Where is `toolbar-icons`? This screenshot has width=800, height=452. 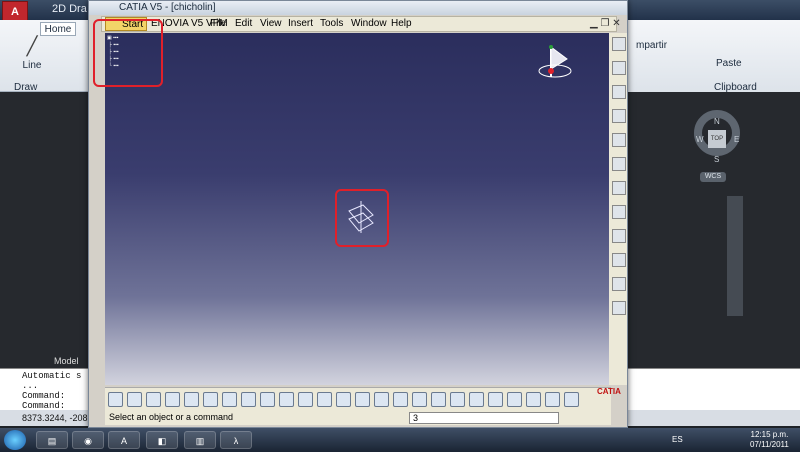 toolbar-icons is located at coordinates (348, 399).